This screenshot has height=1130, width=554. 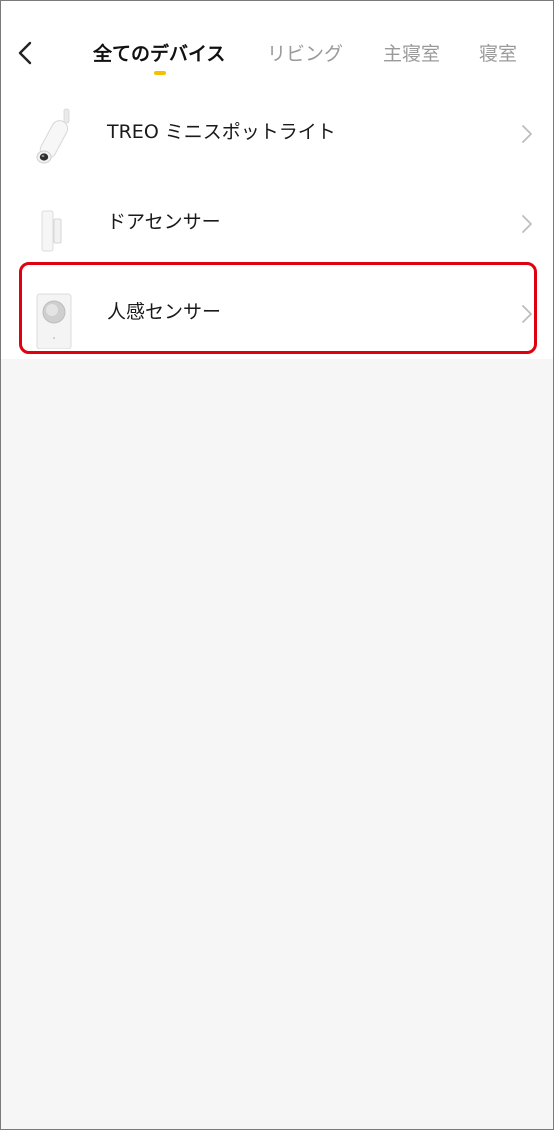 What do you see at coordinates (305, 54) in the screenshot?
I see `tab-living: リビング` at bounding box center [305, 54].